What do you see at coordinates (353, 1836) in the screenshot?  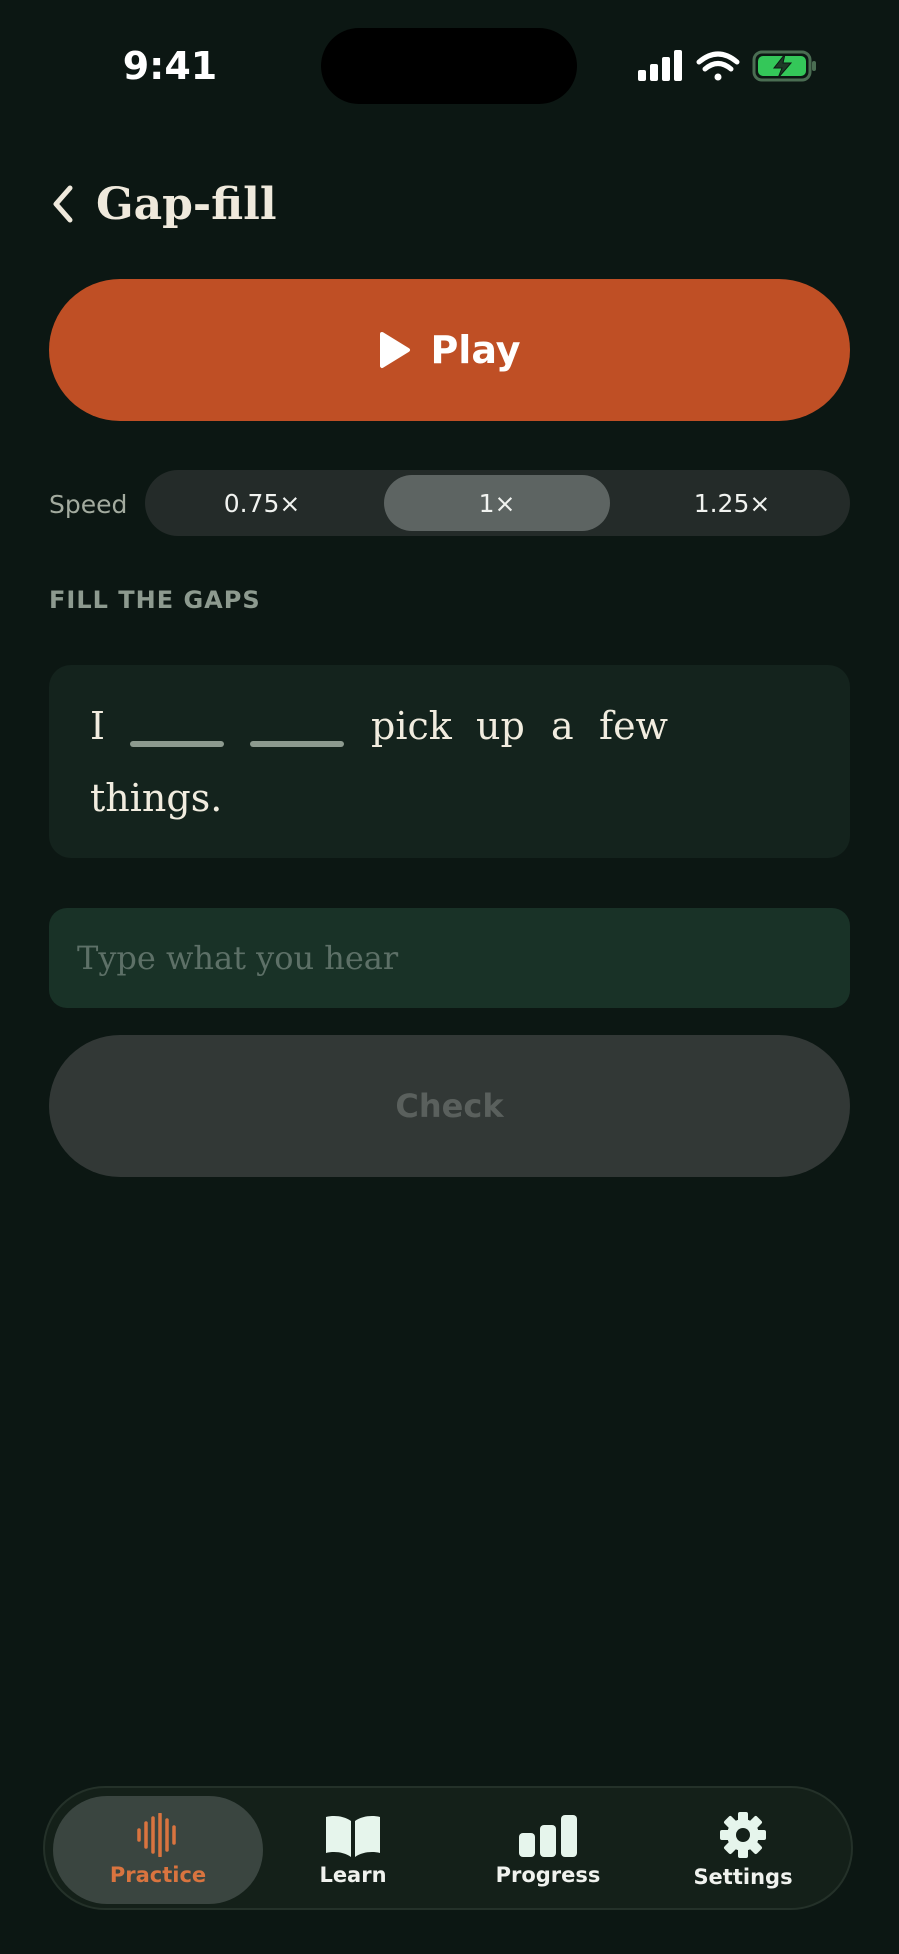 I see `open-book-icon` at bounding box center [353, 1836].